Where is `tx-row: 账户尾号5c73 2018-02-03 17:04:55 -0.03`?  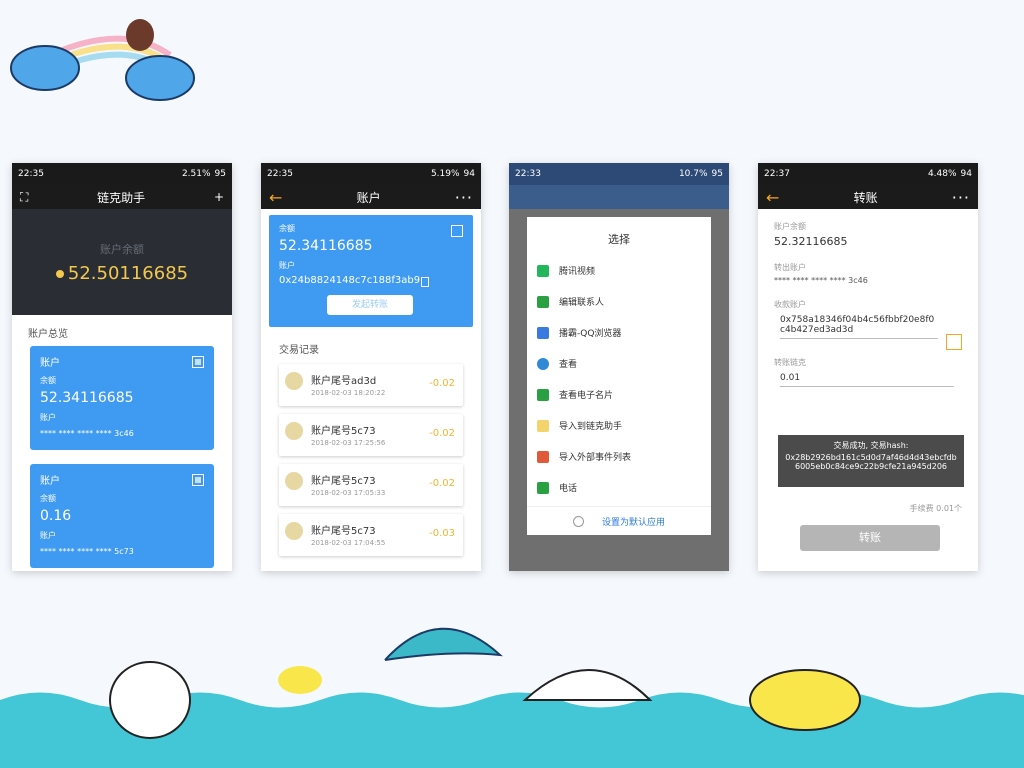 tx-row: 账户尾号5c73 2018-02-03 17:04:55 -0.03 is located at coordinates (371, 535).